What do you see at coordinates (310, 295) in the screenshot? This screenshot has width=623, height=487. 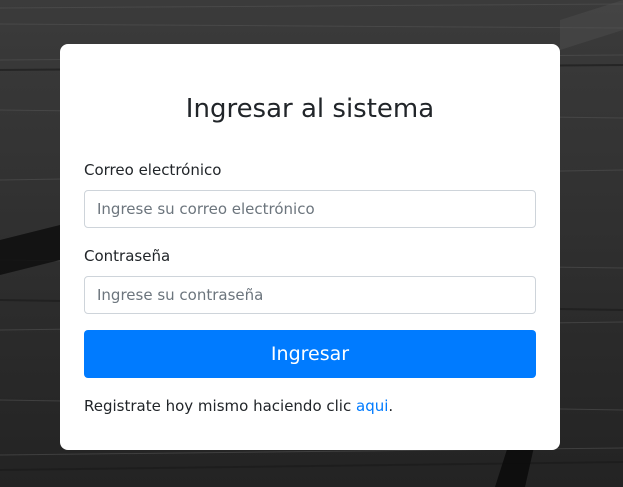 I see `password-field` at bounding box center [310, 295].